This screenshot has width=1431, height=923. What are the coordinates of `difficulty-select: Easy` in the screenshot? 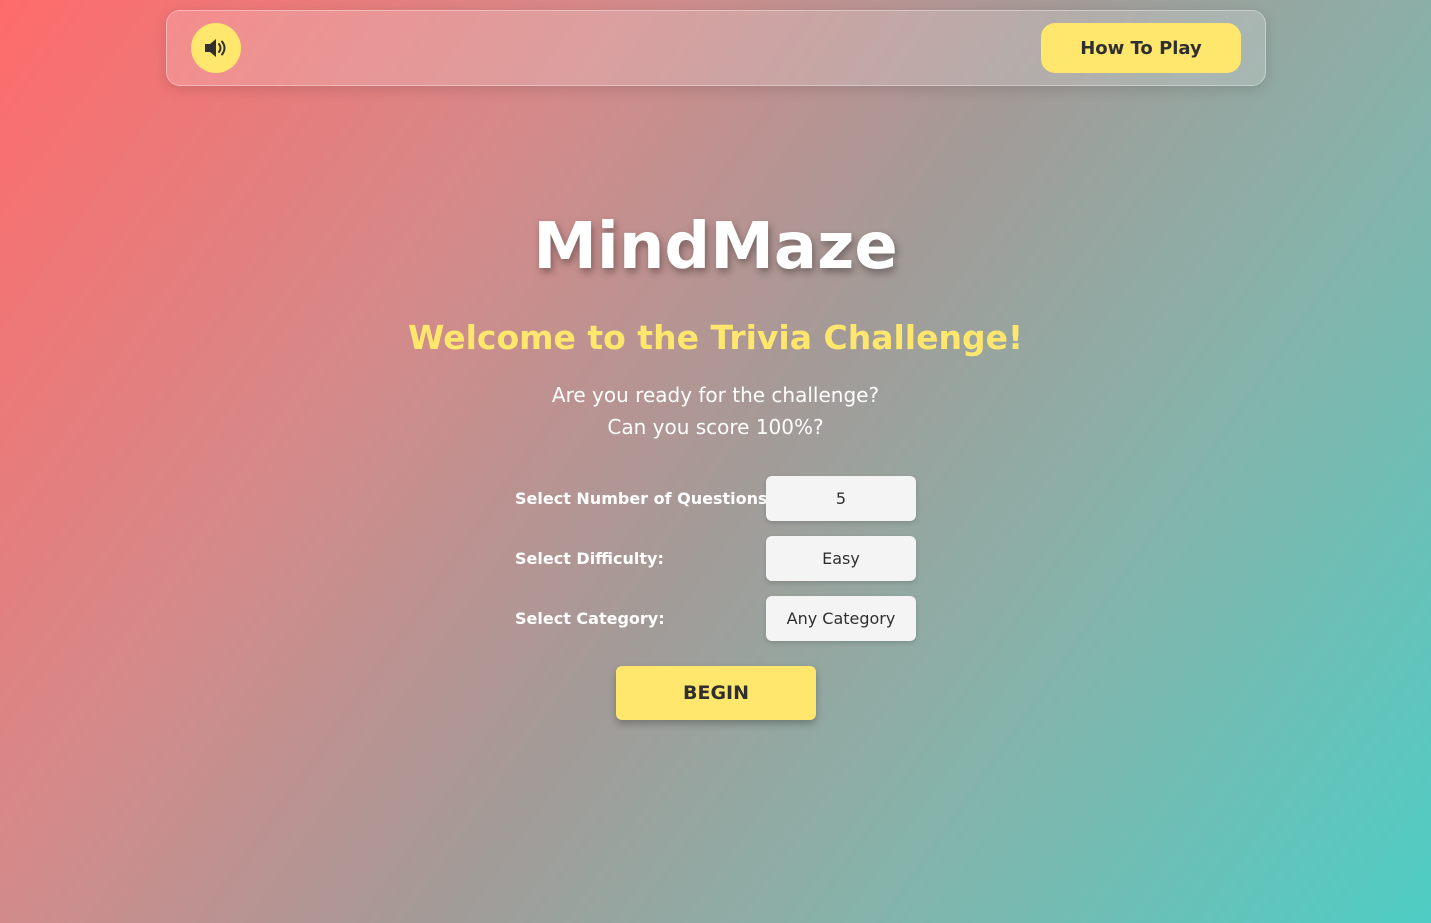 It's located at (841, 558).